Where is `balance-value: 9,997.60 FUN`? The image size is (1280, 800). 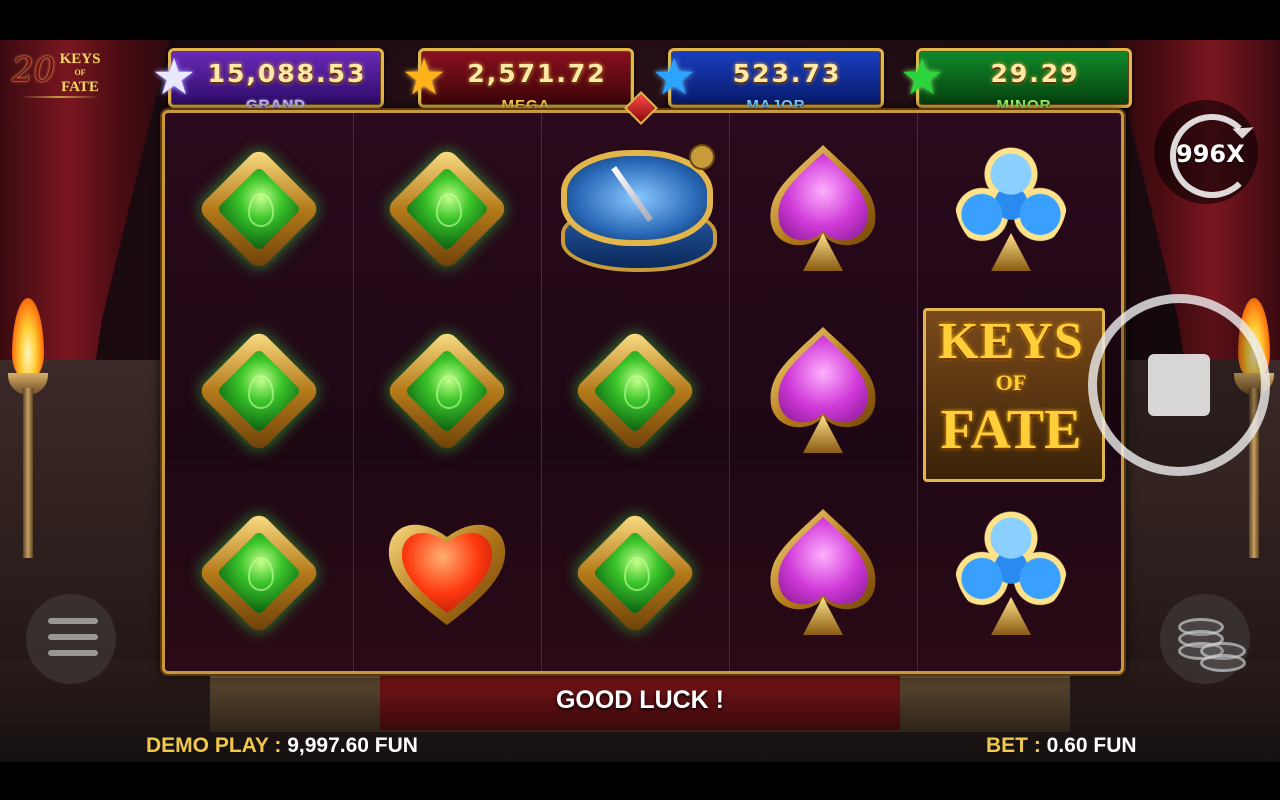 balance-value: 9,997.60 FUN is located at coordinates (352, 745).